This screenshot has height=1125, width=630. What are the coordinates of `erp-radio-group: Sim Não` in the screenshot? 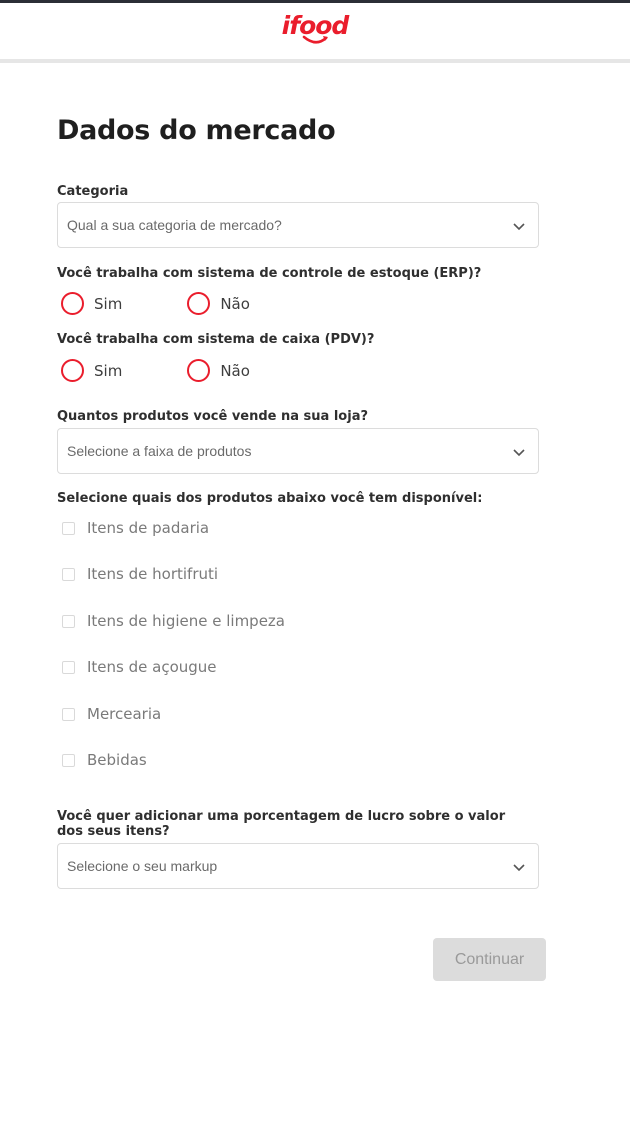 It's located at (155, 303).